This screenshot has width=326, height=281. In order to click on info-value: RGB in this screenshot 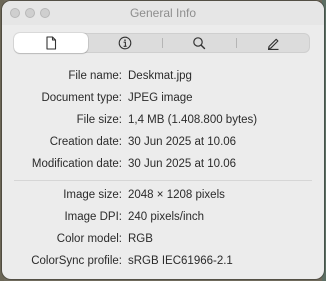, I will do `click(140, 239)`.